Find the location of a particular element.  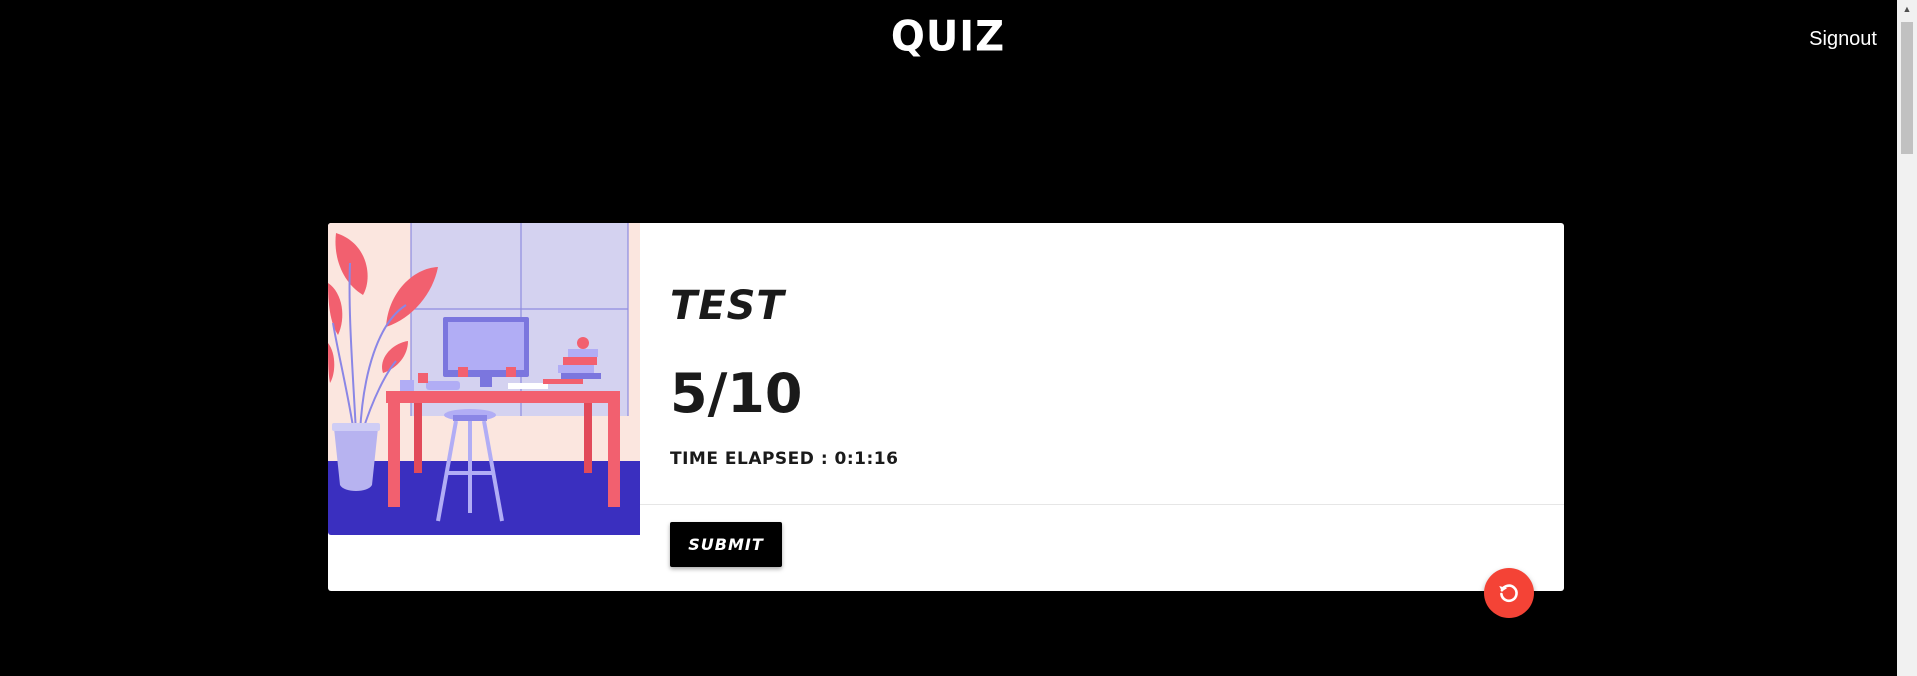

refresh-icon is located at coordinates (1508, 593).